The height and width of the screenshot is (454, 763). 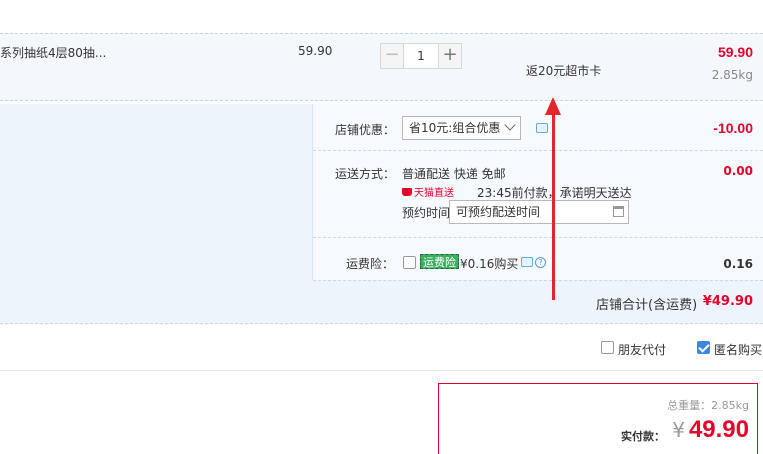 What do you see at coordinates (738, 349) in the screenshot?
I see `anonymous-label: 匿名购买` at bounding box center [738, 349].